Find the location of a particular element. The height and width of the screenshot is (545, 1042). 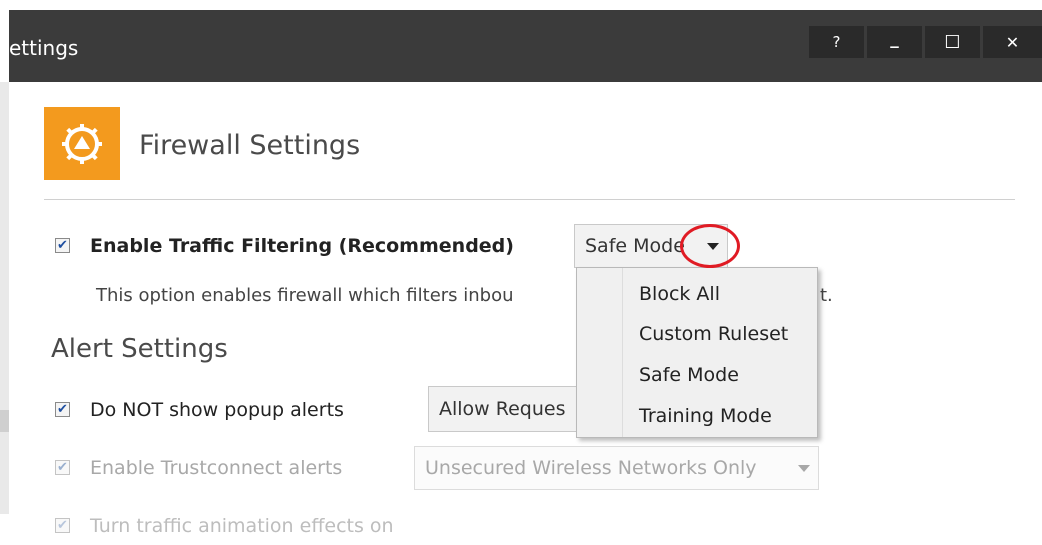

traffic-filtering-checkbox: ✔ is located at coordinates (62, 245).